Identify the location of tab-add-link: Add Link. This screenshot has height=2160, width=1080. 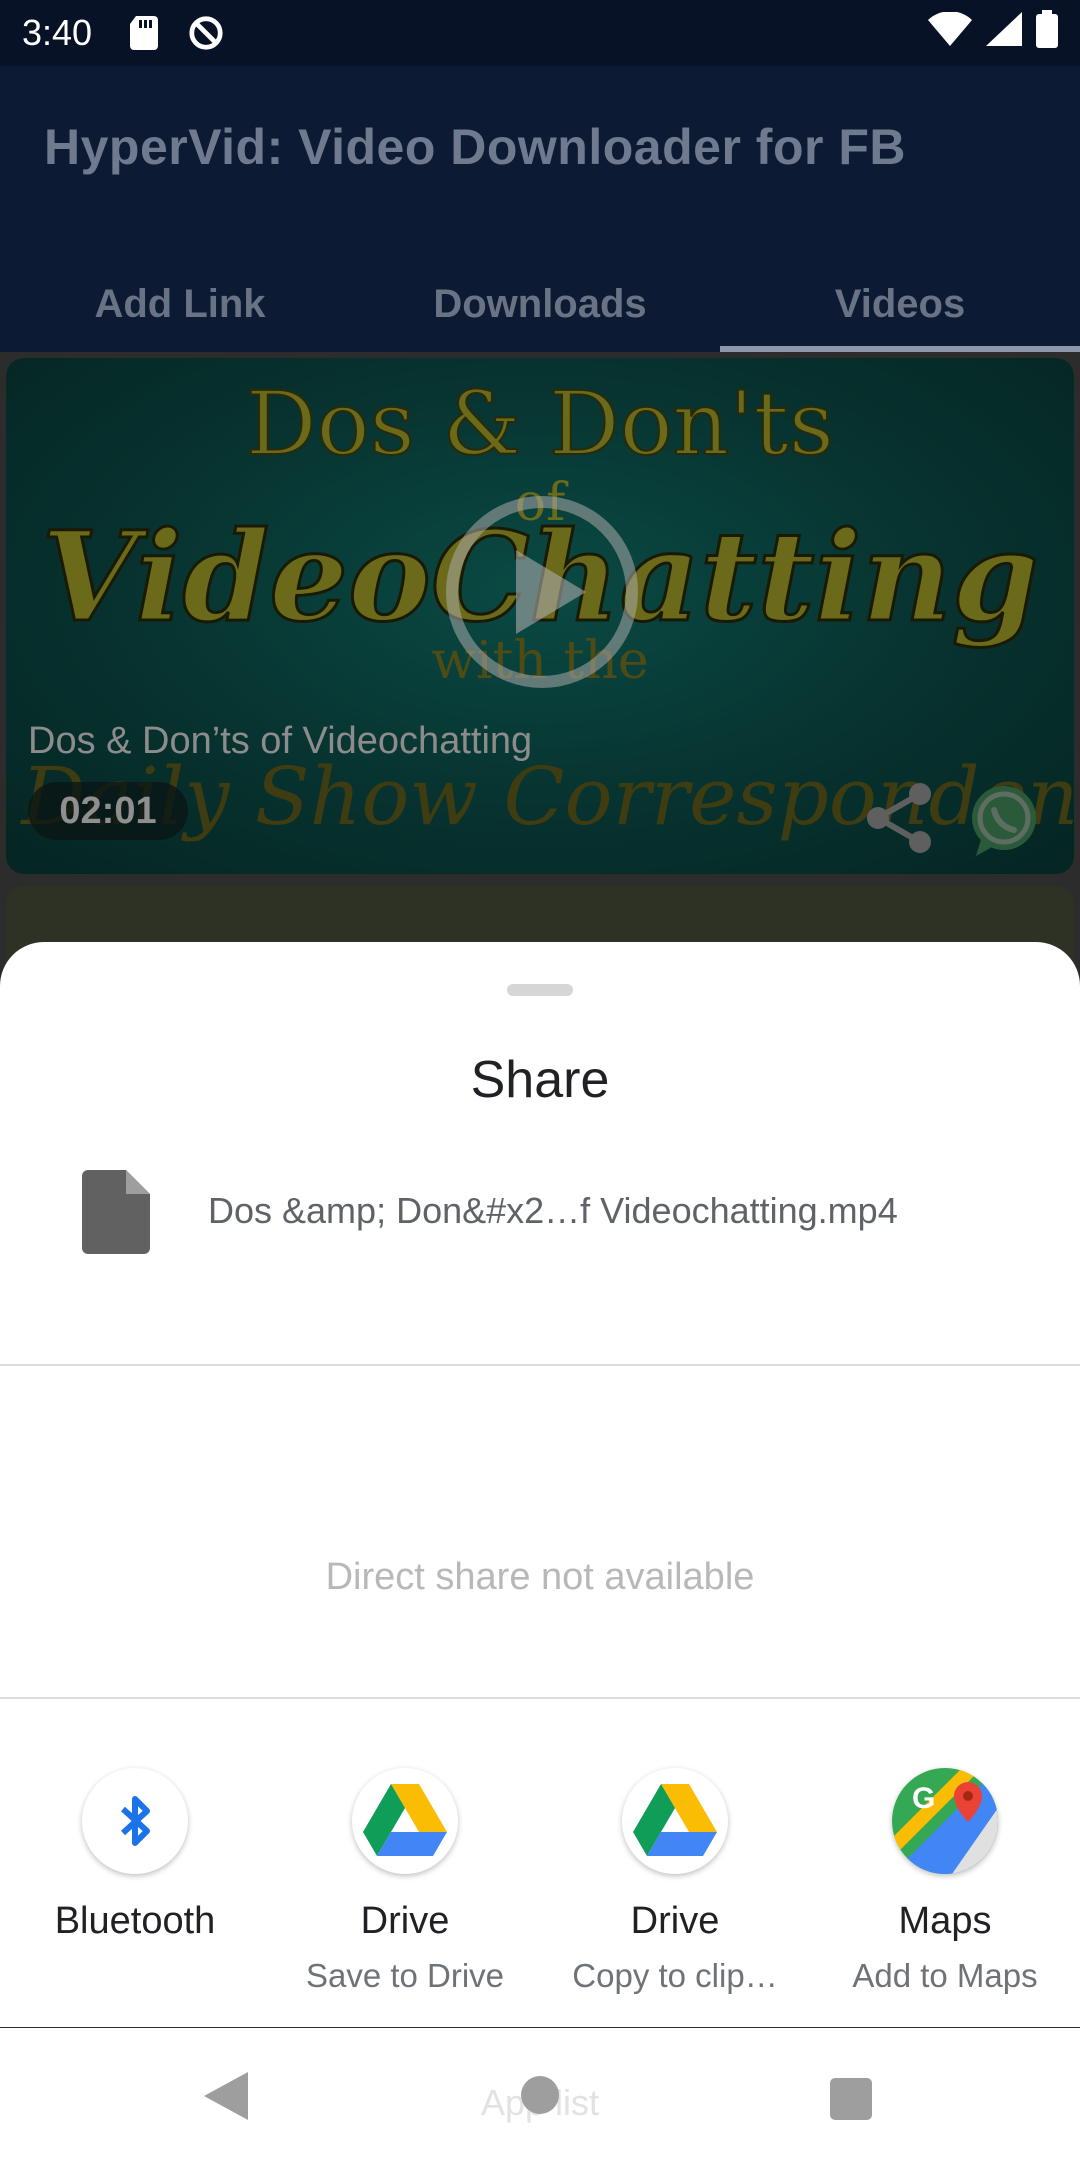
(180, 304).